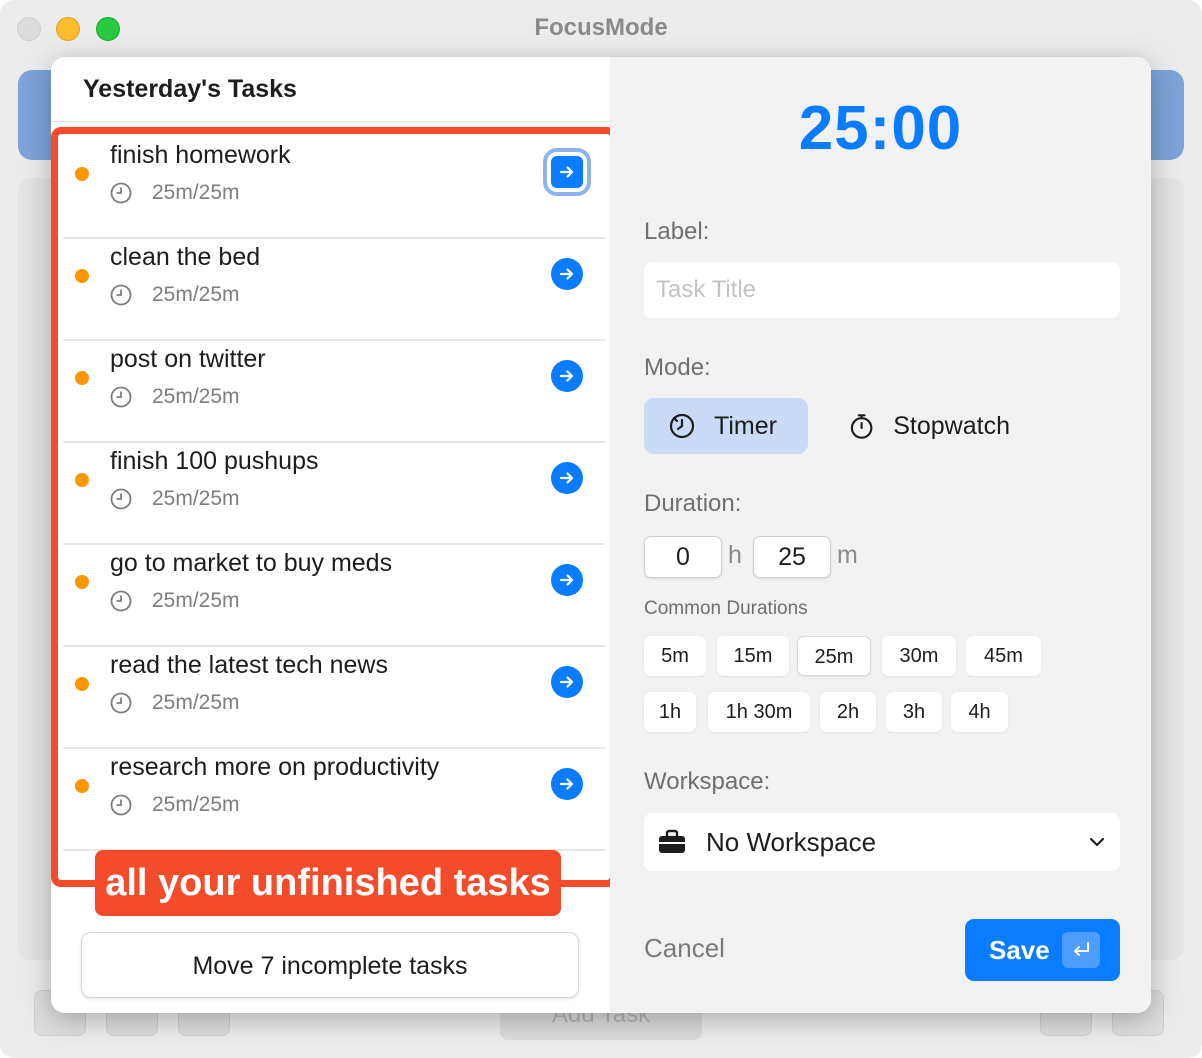 This screenshot has height=1058, width=1202. Describe the element at coordinates (759, 712) in the screenshot. I see `duration-chip-1h-30m: 1h 30m` at that location.